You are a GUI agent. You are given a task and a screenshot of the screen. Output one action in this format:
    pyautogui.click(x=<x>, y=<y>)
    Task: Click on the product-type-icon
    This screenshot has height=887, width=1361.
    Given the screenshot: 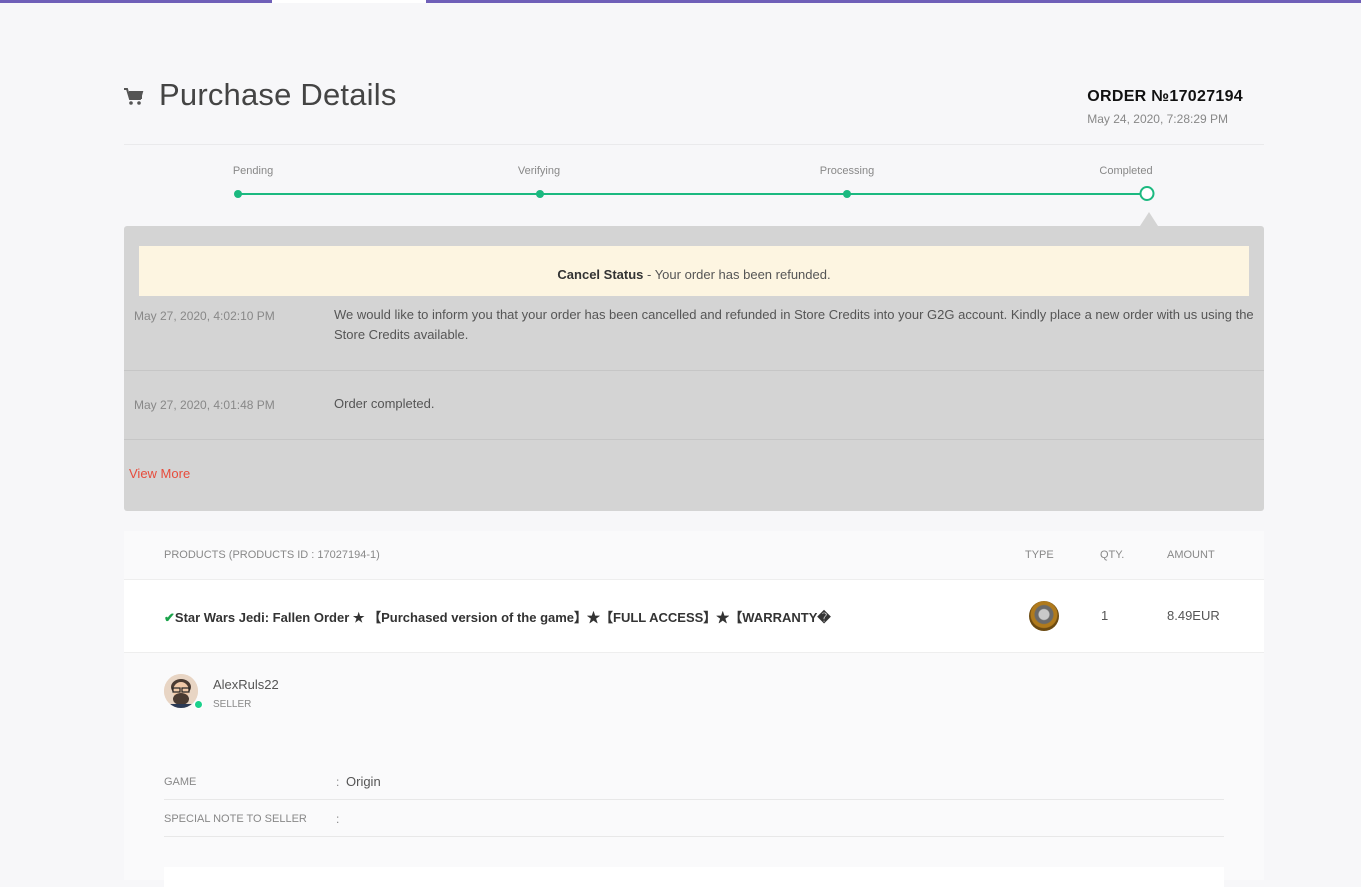 What is the action you would take?
    pyautogui.click(x=1044, y=616)
    